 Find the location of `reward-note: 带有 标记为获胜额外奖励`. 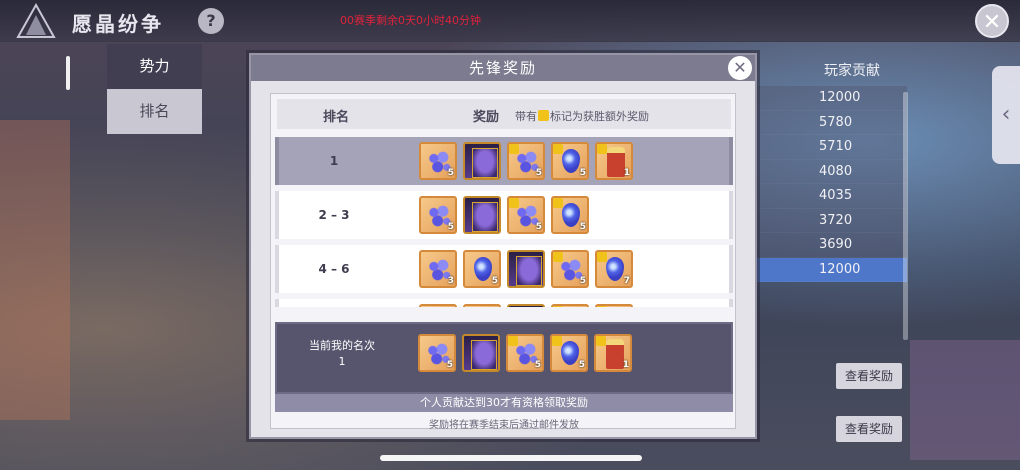

reward-note: 带有 标记为获胜额外奖励 is located at coordinates (582, 116).